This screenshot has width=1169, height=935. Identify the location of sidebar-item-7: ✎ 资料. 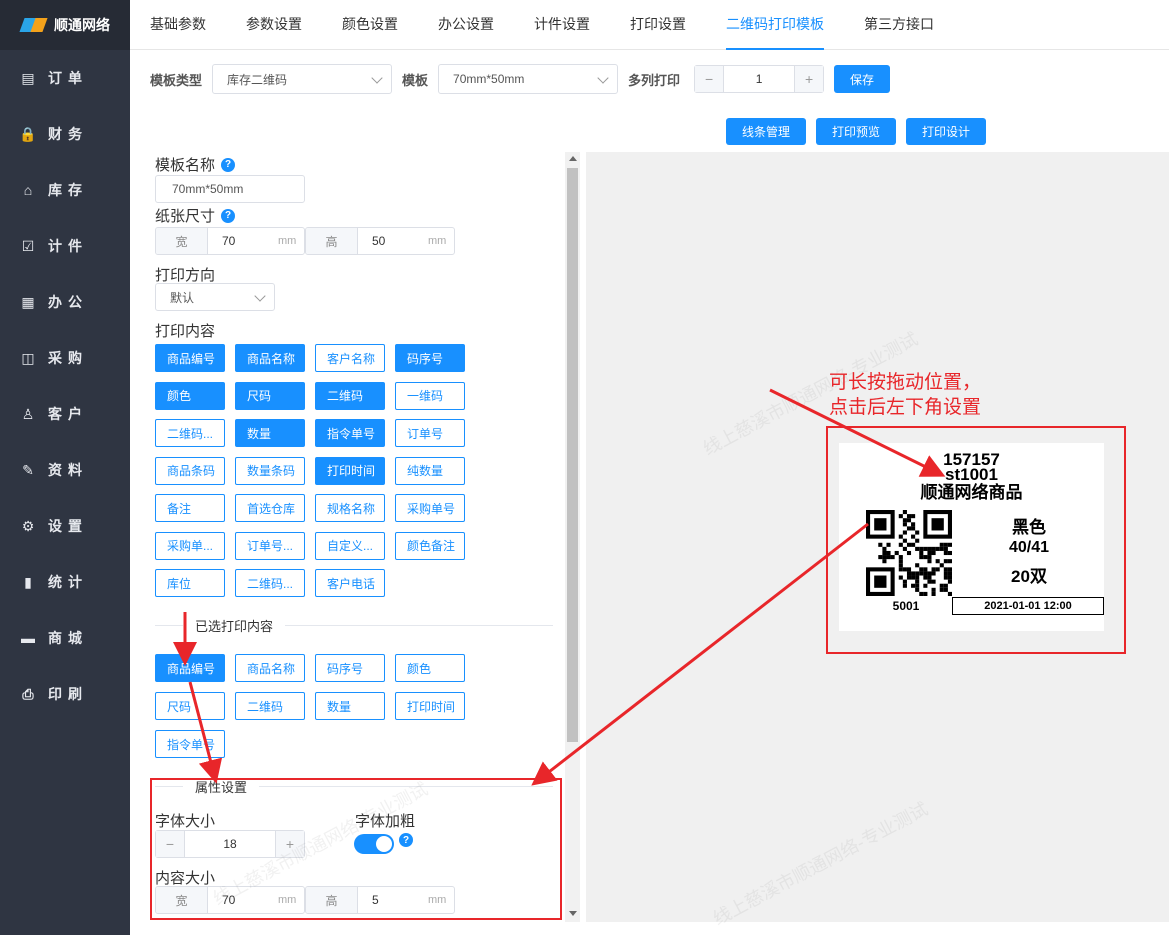
(65, 470).